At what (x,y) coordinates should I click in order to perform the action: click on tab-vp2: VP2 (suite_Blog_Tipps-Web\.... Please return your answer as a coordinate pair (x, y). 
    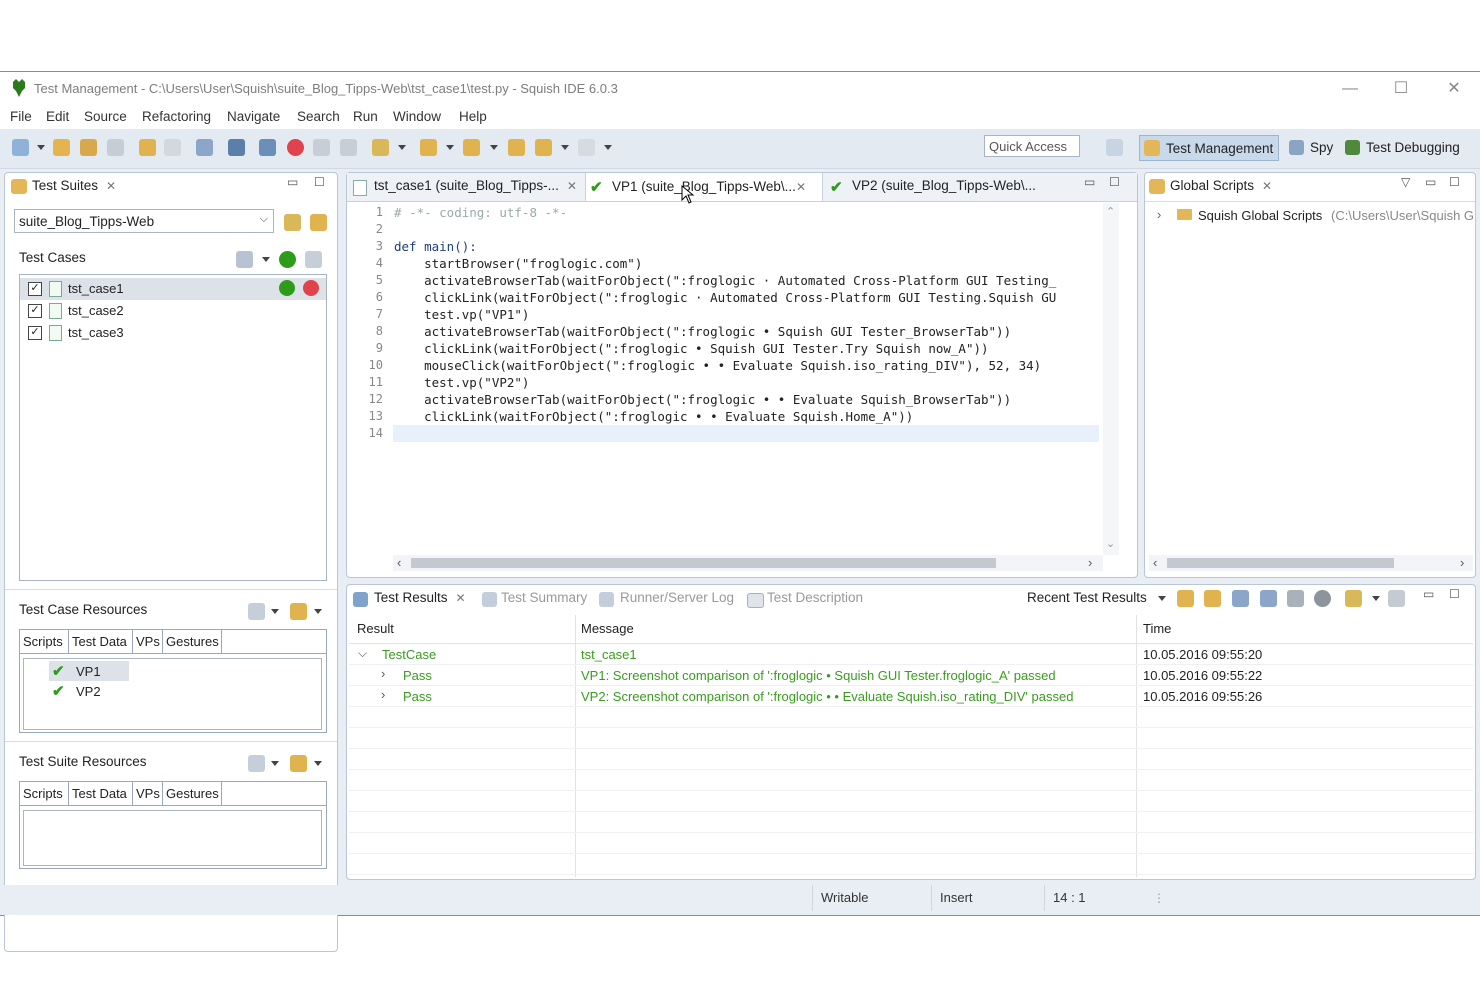
    Looking at the image, I should click on (944, 185).